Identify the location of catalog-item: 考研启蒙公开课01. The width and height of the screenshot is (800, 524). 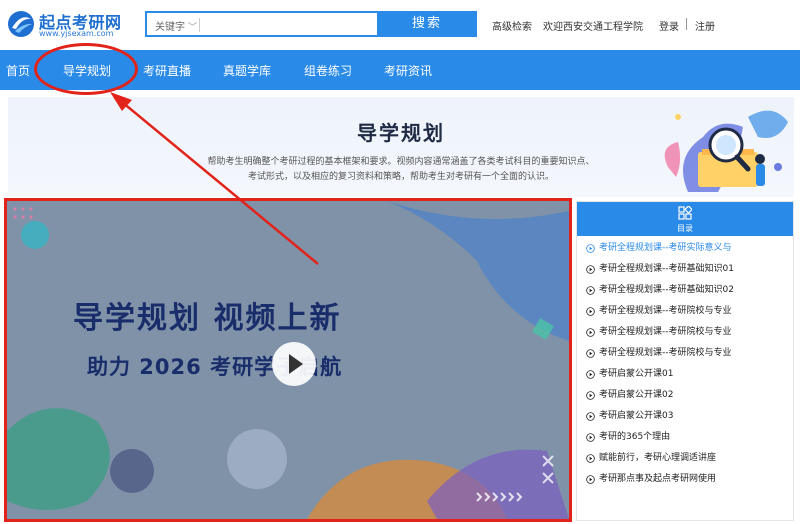
(685, 374).